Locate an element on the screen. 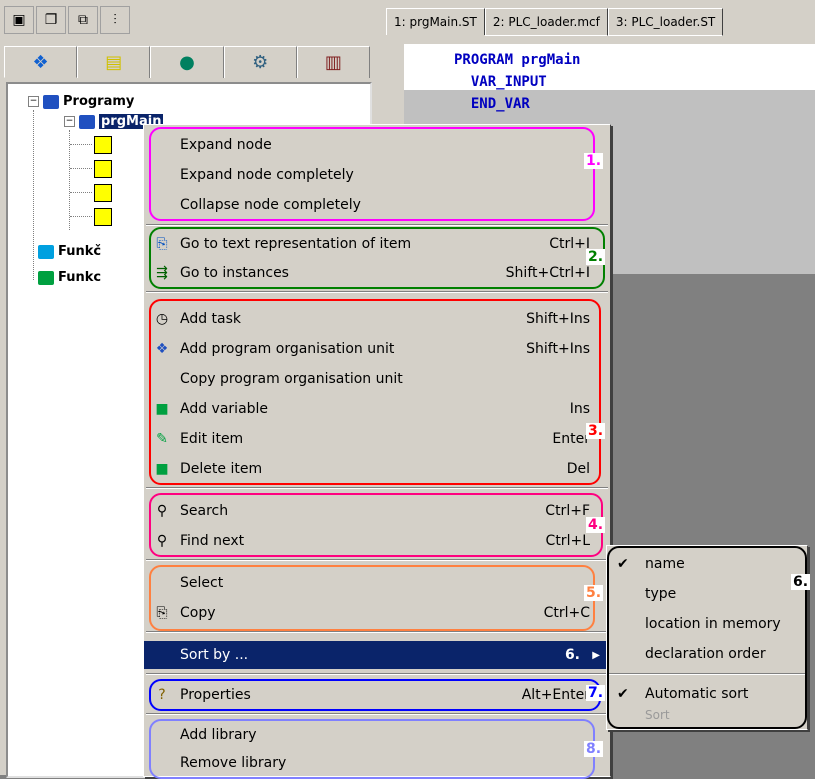  window-icon: ▣ is located at coordinates (19, 20).